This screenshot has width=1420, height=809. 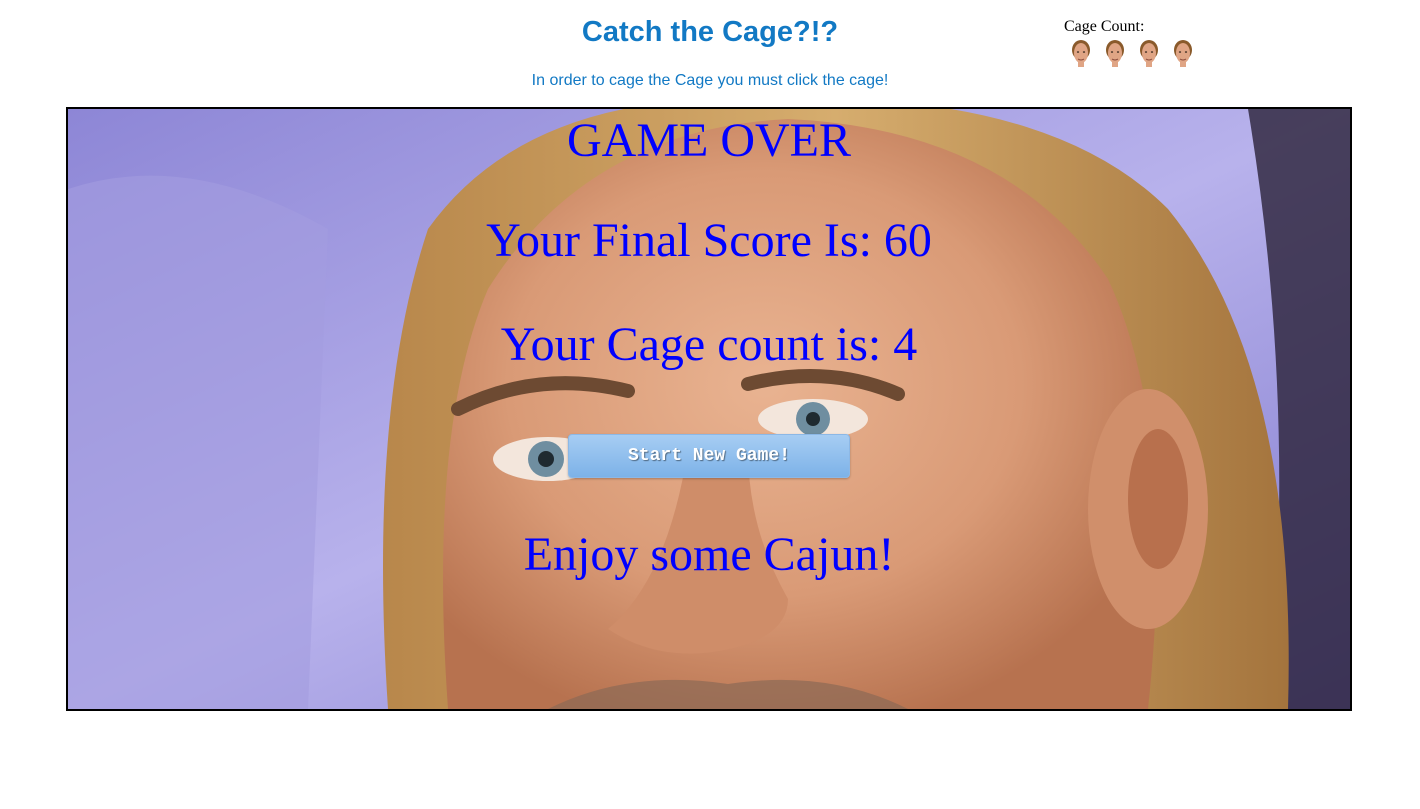 What do you see at coordinates (1104, 26) in the screenshot?
I see `cage-count-label: Cage Count:` at bounding box center [1104, 26].